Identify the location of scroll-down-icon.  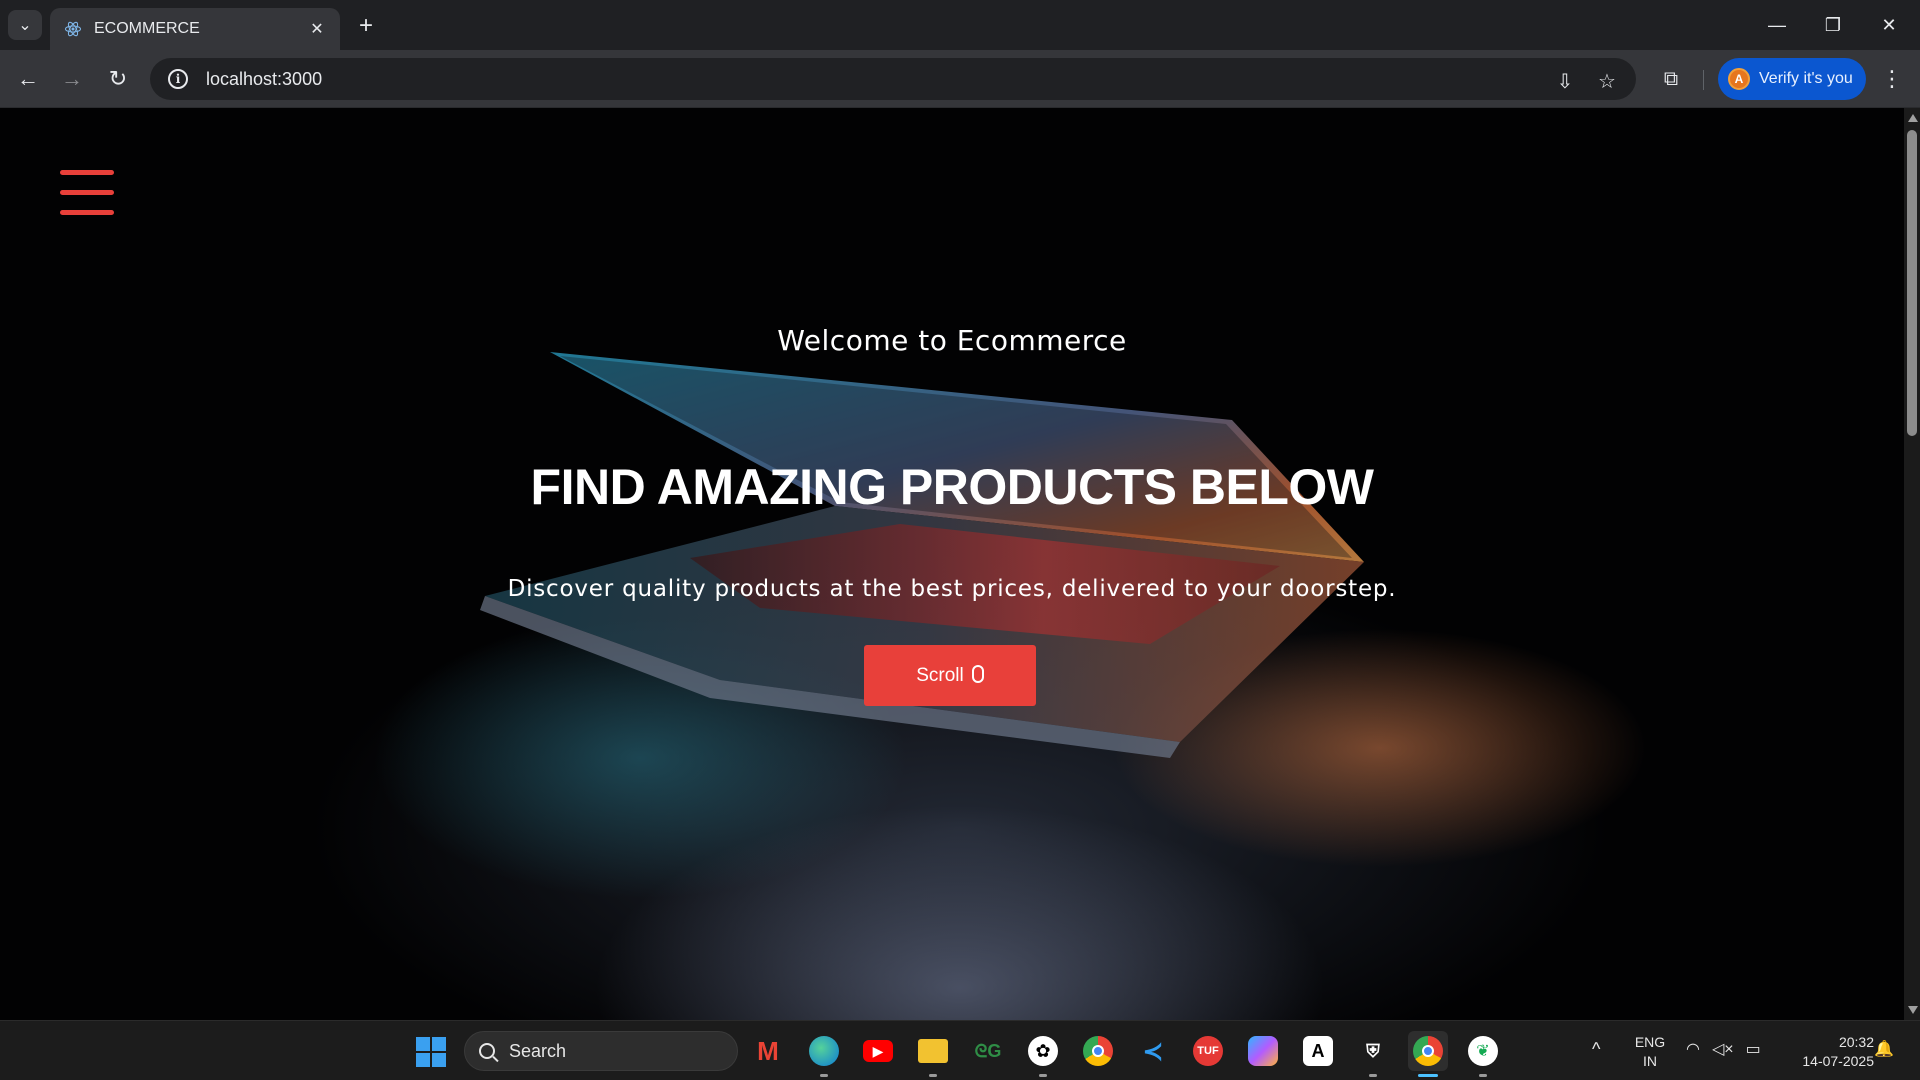
(1913, 1010).